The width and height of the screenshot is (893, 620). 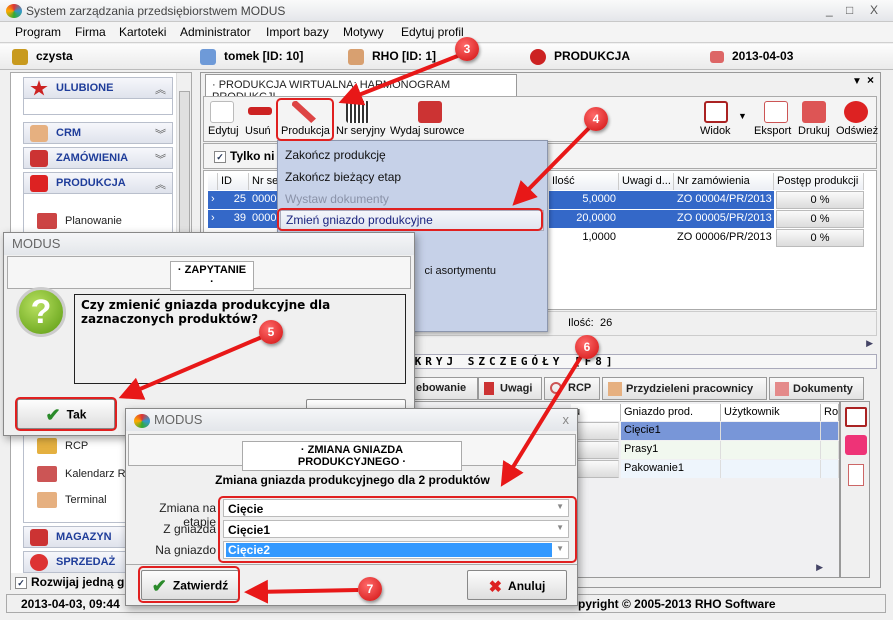 What do you see at coordinates (467, 49) in the screenshot?
I see `annotation-badge-3: 3` at bounding box center [467, 49].